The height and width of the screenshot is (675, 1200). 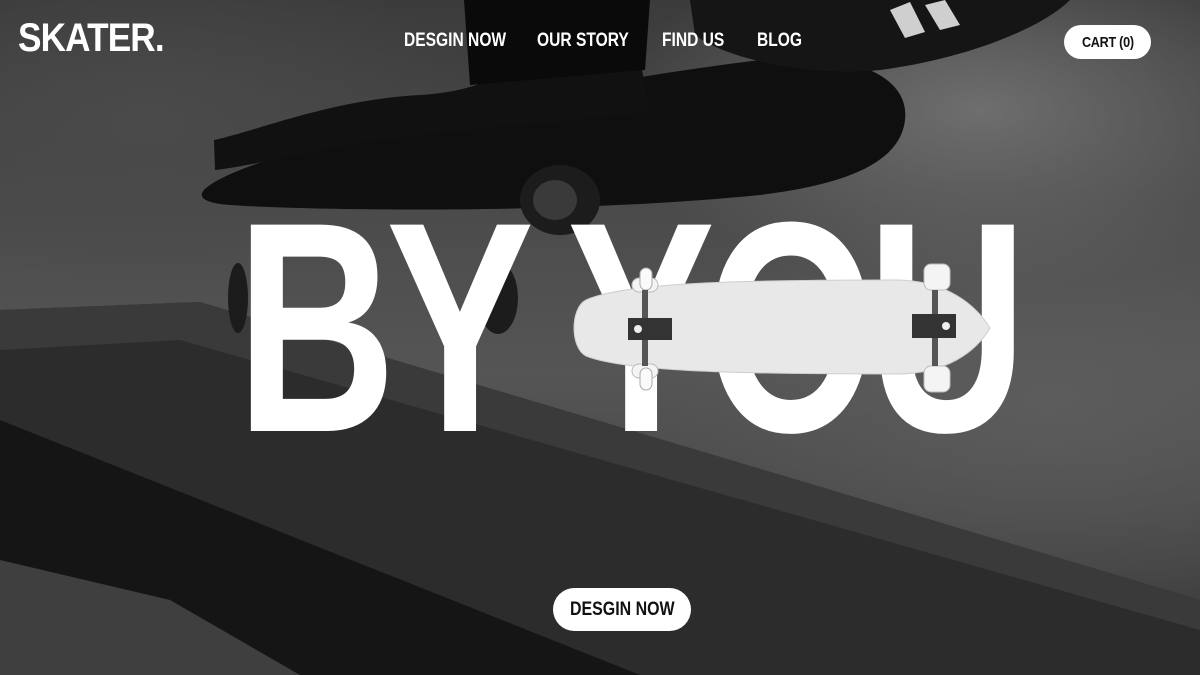 What do you see at coordinates (583, 41) in the screenshot?
I see `nav-link-our-story: OUR STORY` at bounding box center [583, 41].